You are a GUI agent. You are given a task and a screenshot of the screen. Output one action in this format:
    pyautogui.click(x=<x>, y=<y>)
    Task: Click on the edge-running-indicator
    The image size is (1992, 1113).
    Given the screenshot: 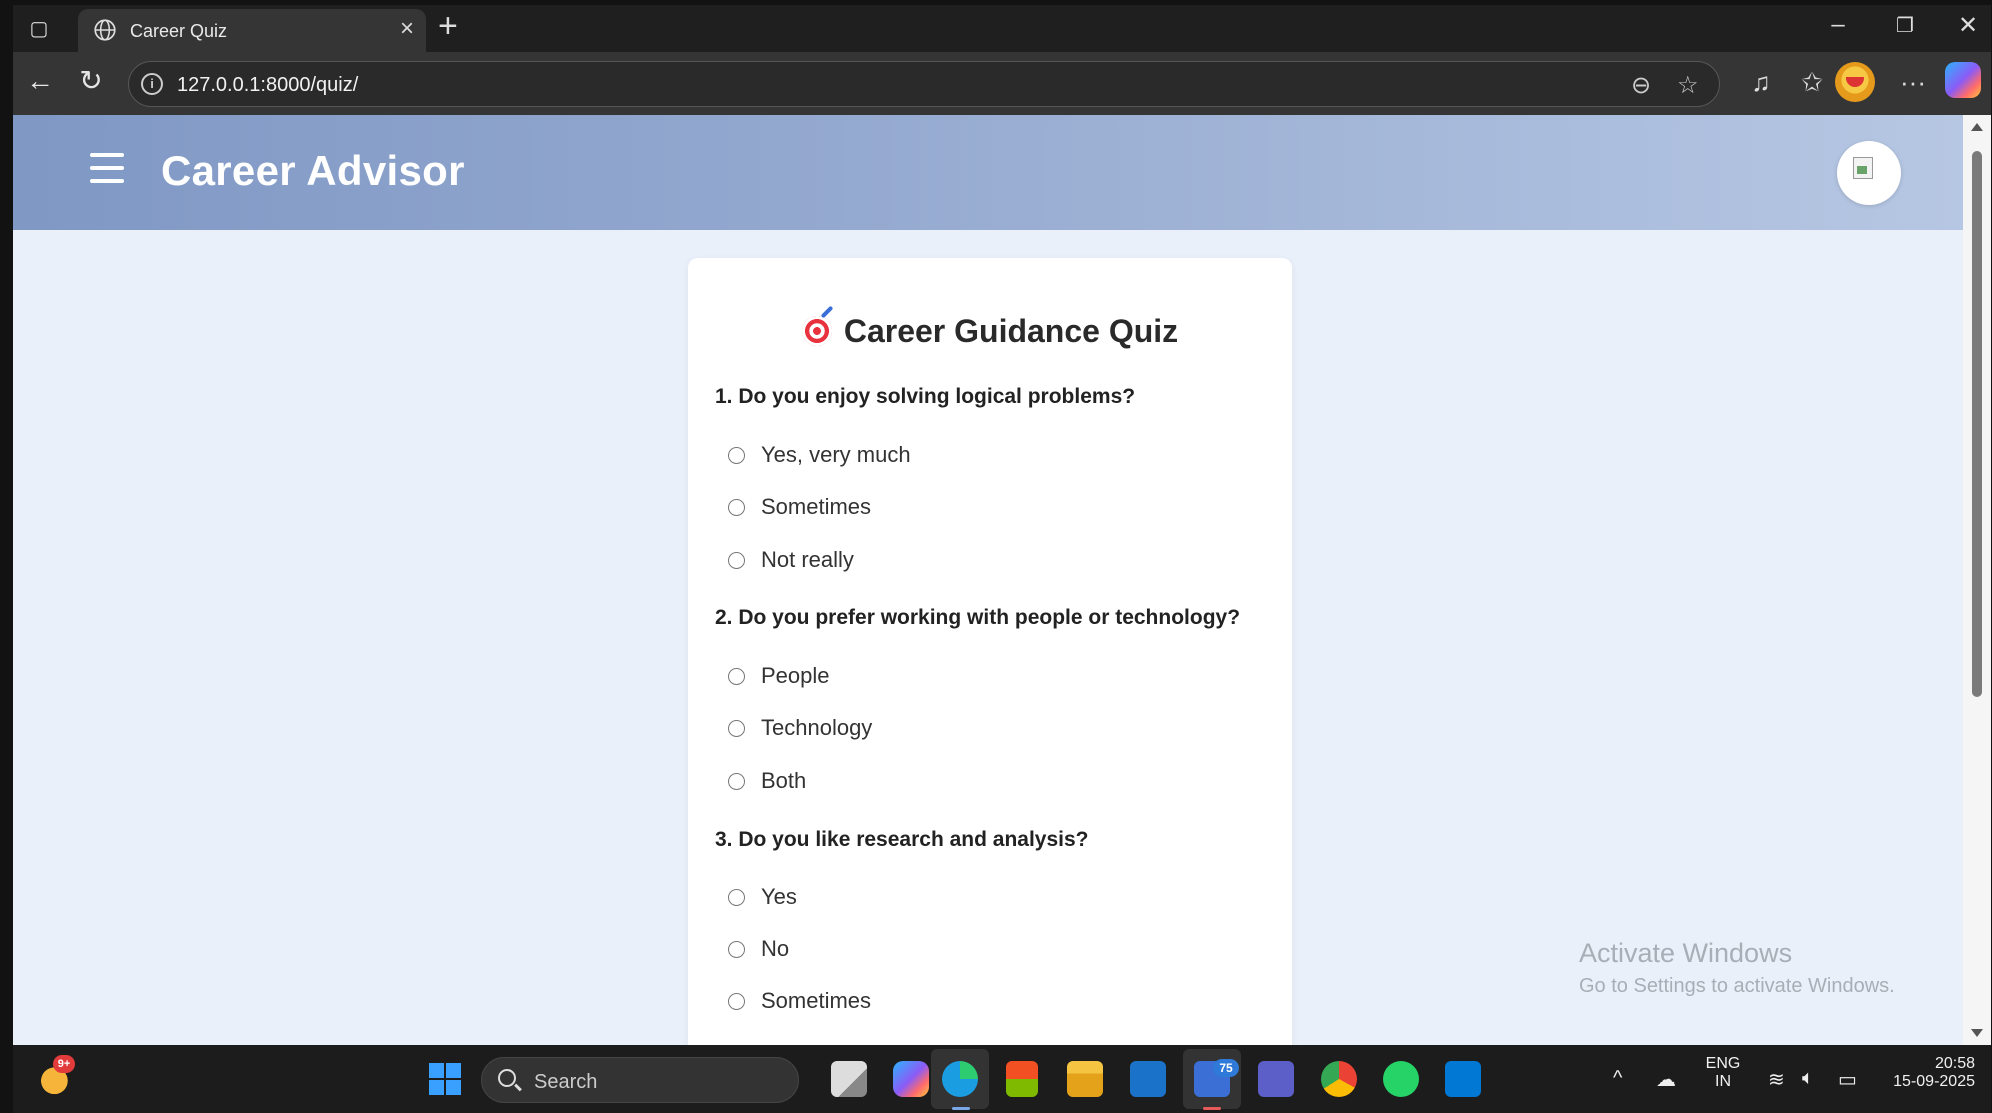 What is the action you would take?
    pyautogui.click(x=961, y=1108)
    